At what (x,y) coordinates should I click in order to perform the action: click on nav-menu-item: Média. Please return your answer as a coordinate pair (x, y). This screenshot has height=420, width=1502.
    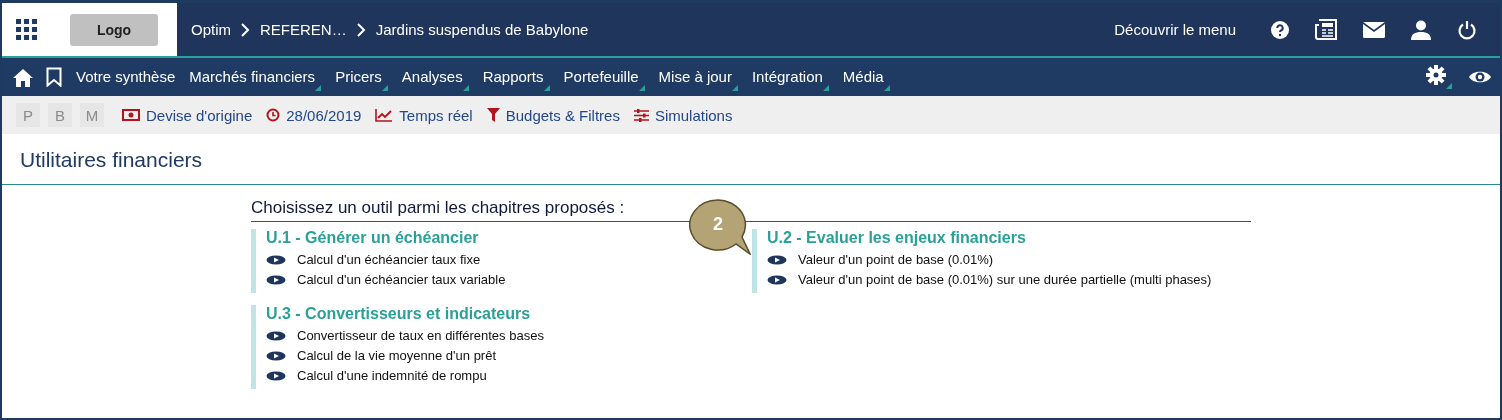
    Looking at the image, I should click on (863, 77).